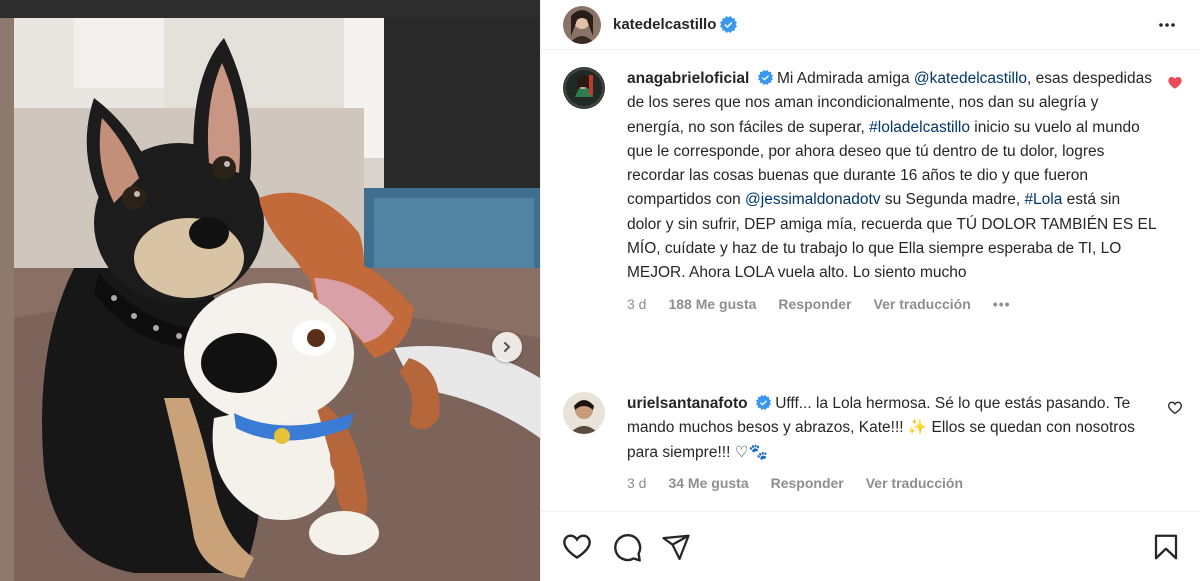  What do you see at coordinates (712, 304) in the screenshot?
I see `comment-likes: 188 Me gusta` at bounding box center [712, 304].